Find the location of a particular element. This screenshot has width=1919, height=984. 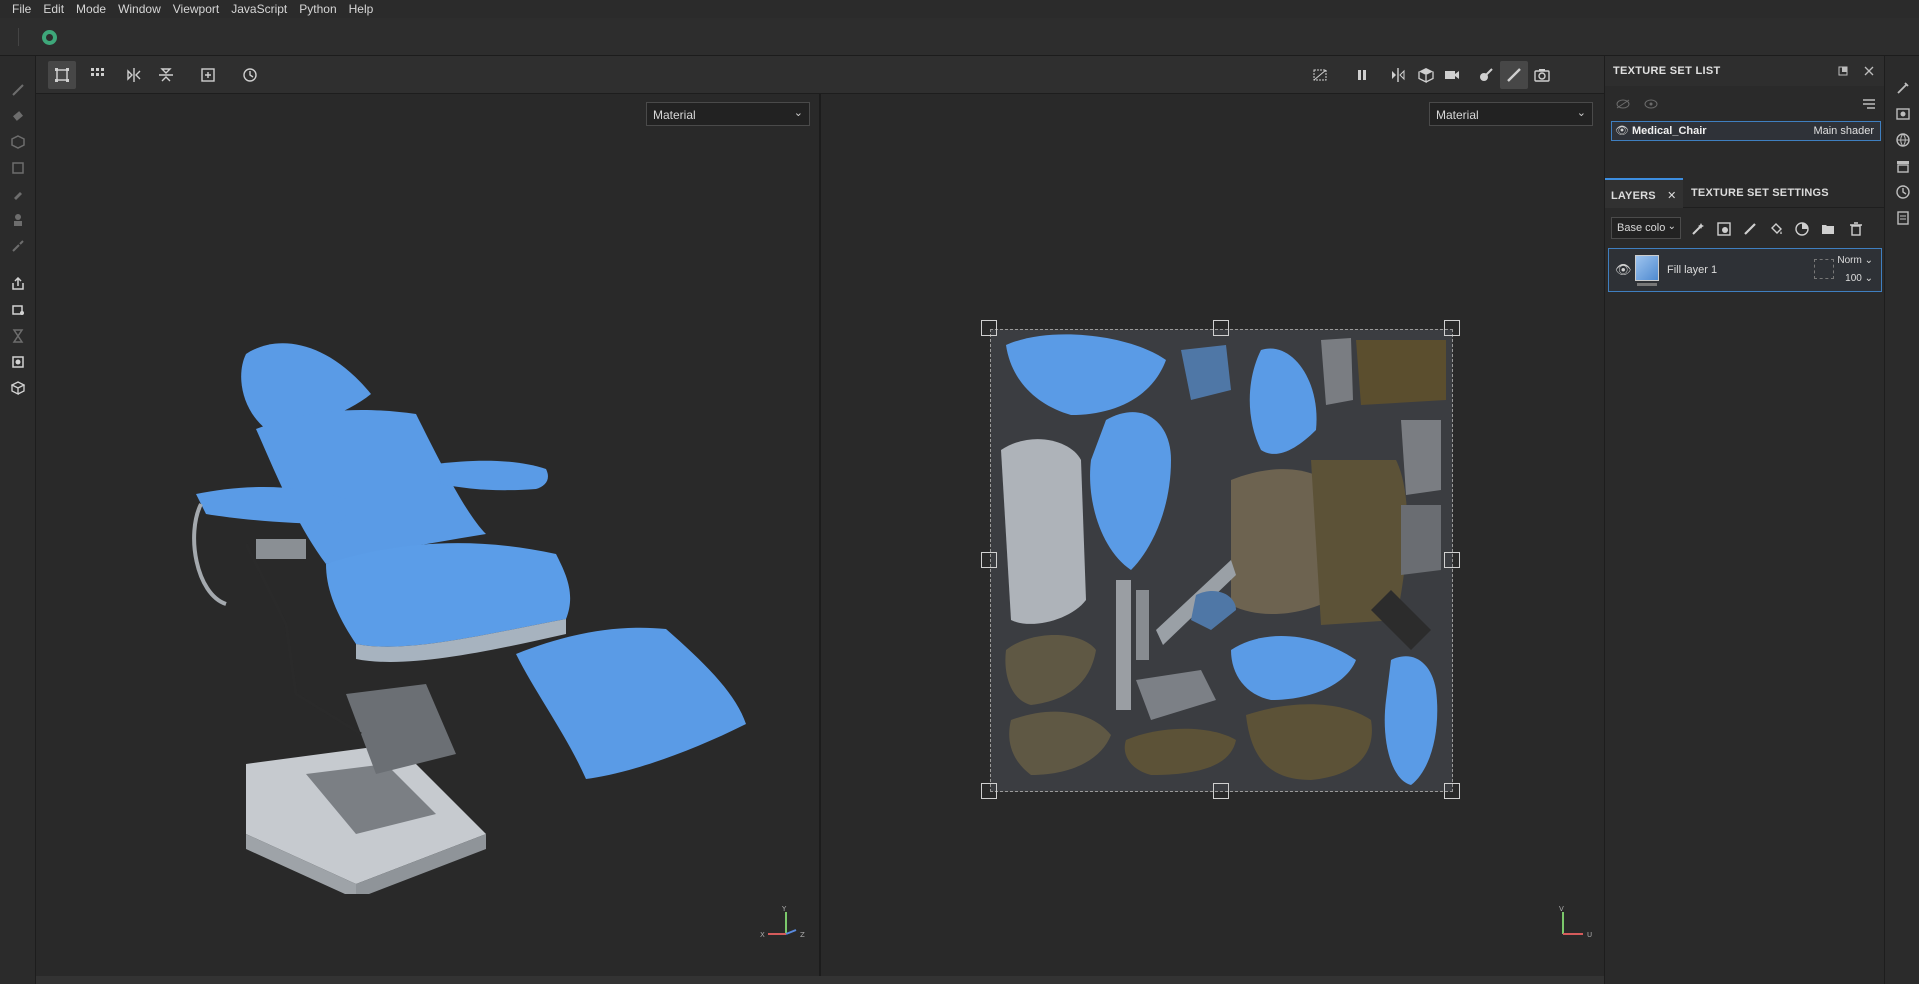

texture-set-shader: Main shader is located at coordinates (1843, 131).